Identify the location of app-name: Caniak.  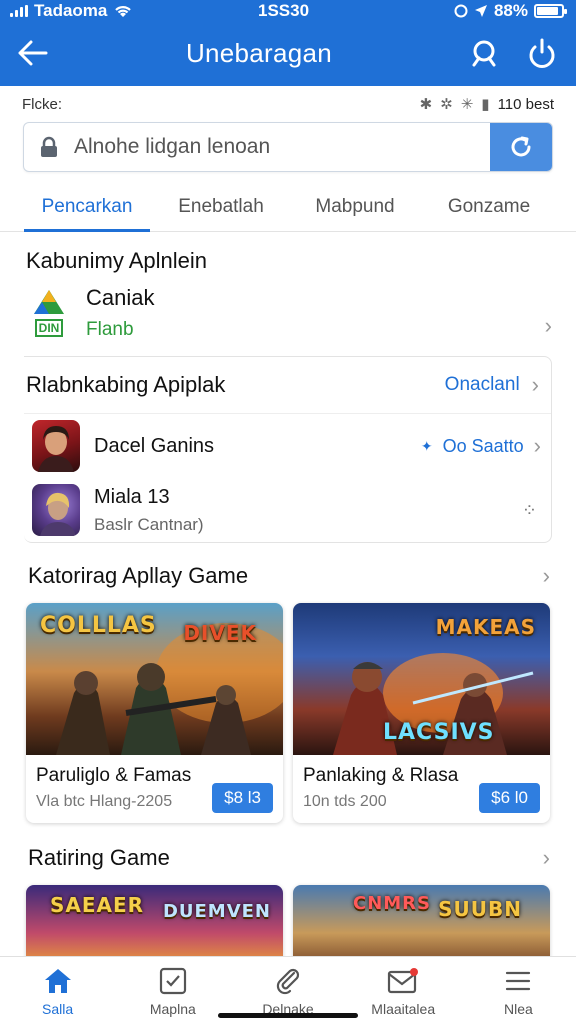
(120, 297).